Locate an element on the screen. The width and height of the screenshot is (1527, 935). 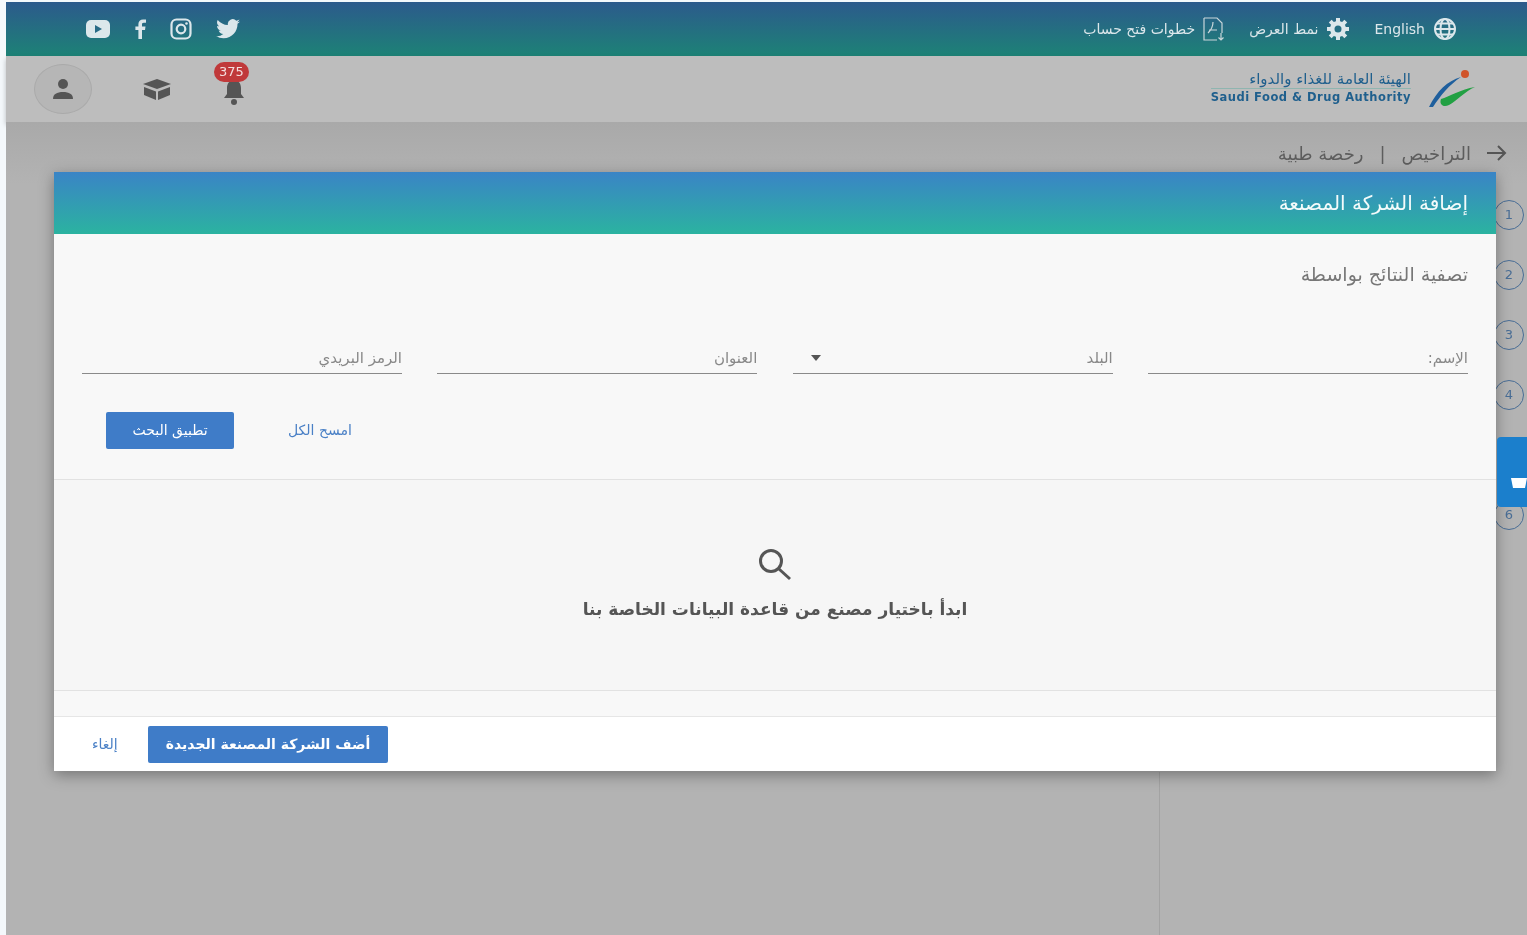
country-dropdown: البلد is located at coordinates (952, 358).